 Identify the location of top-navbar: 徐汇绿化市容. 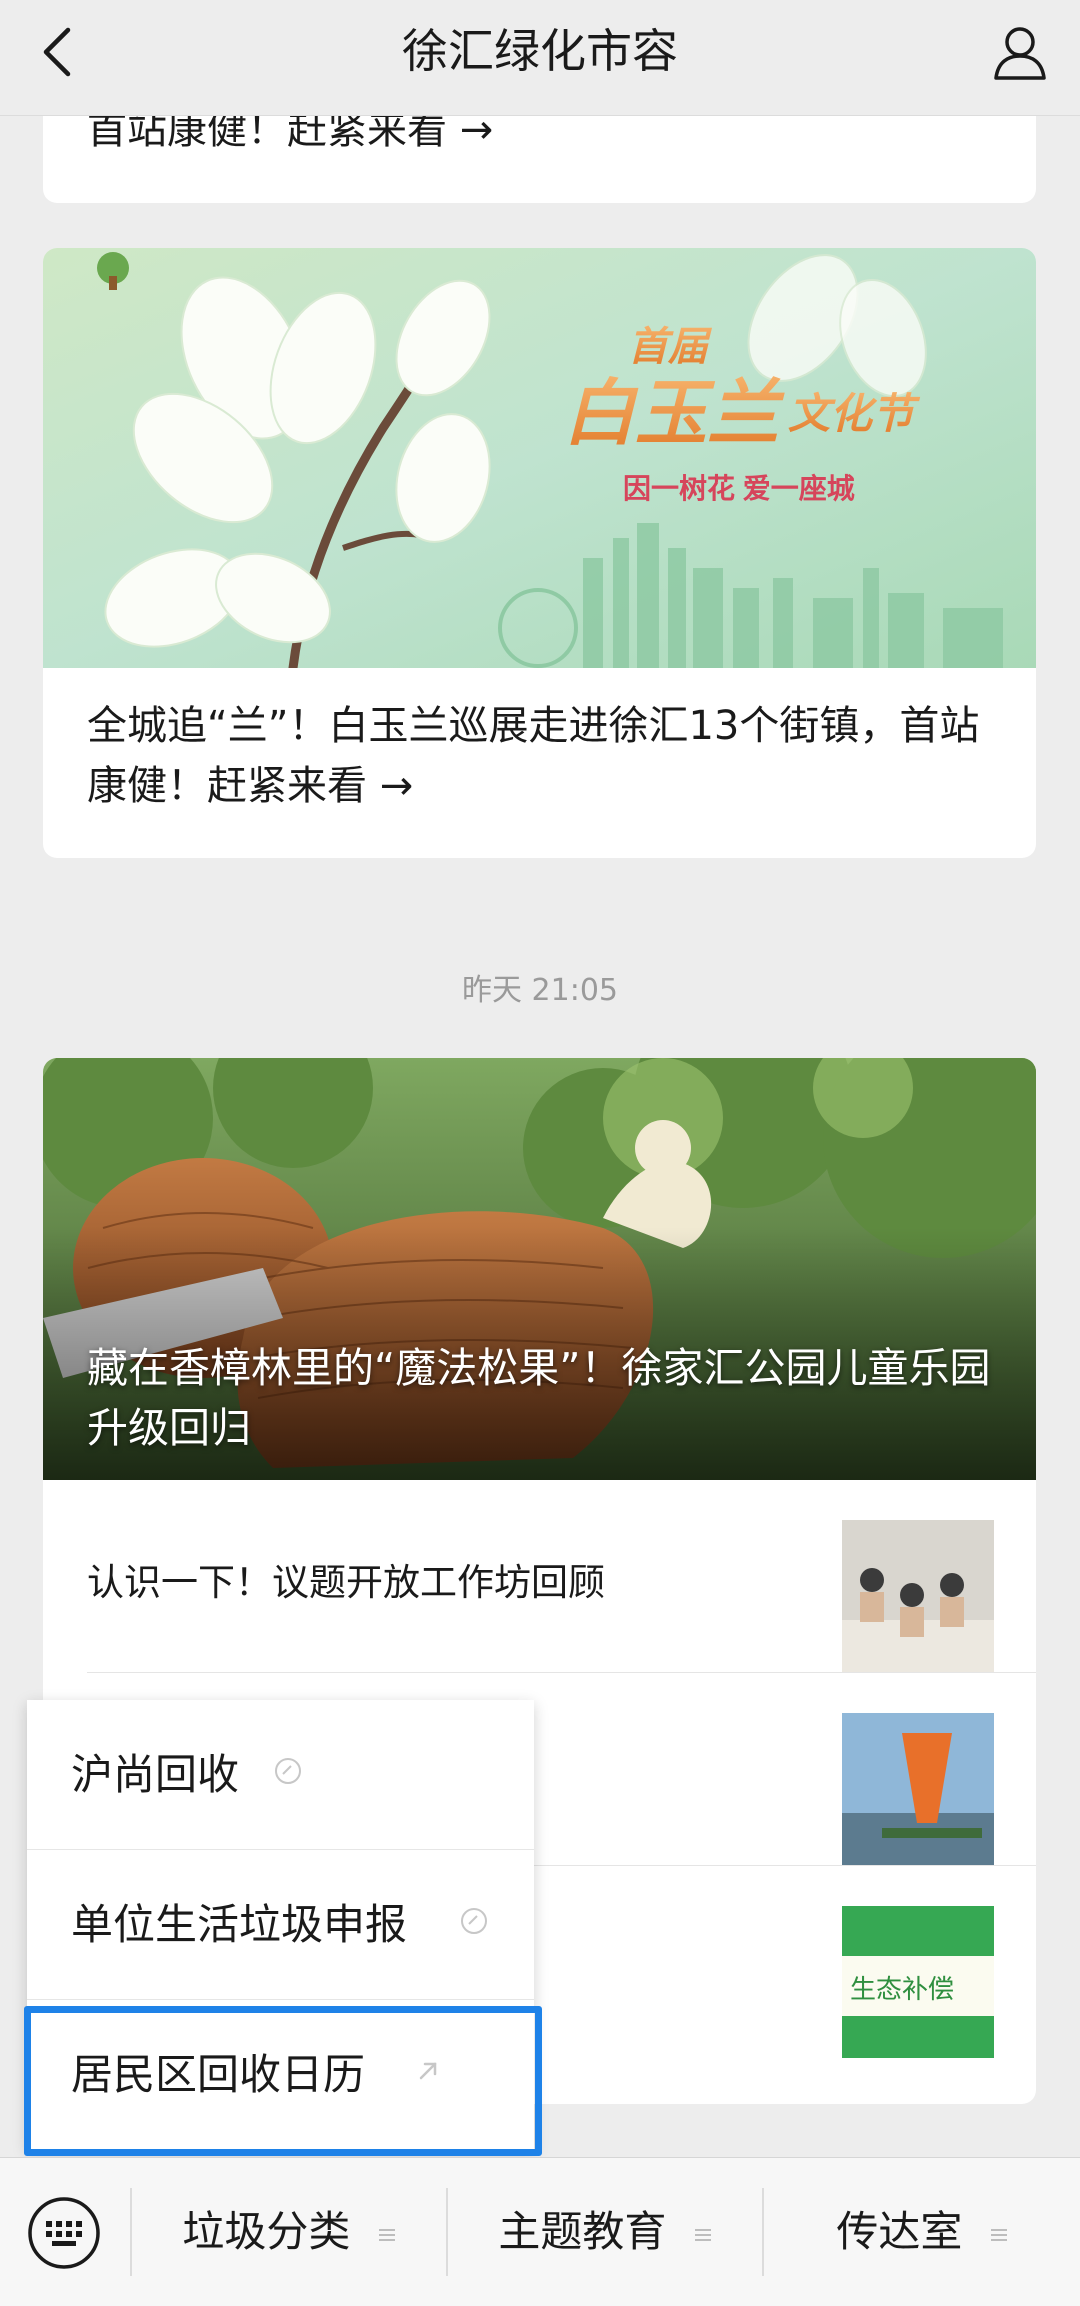
(540, 58).